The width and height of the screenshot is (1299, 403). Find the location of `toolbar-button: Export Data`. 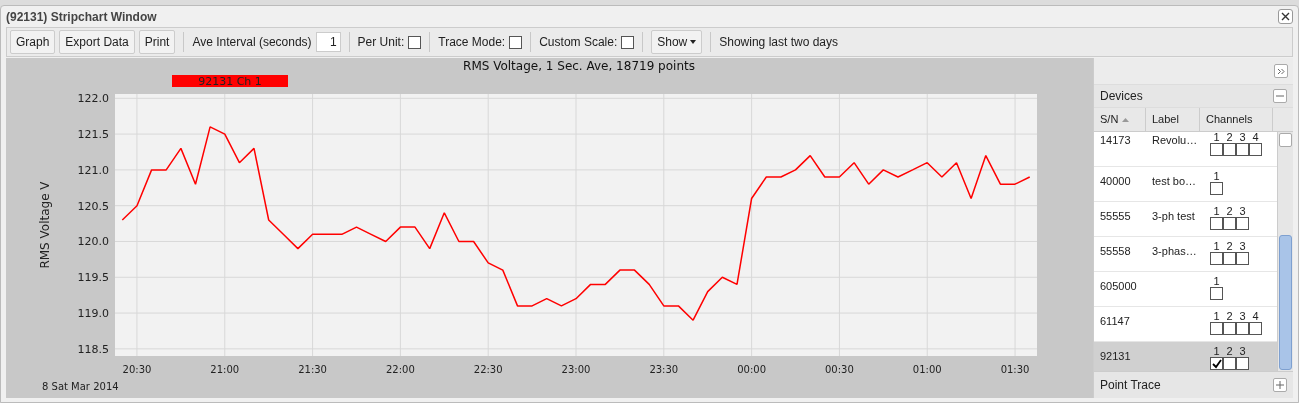

toolbar-button: Export Data is located at coordinates (97, 42).